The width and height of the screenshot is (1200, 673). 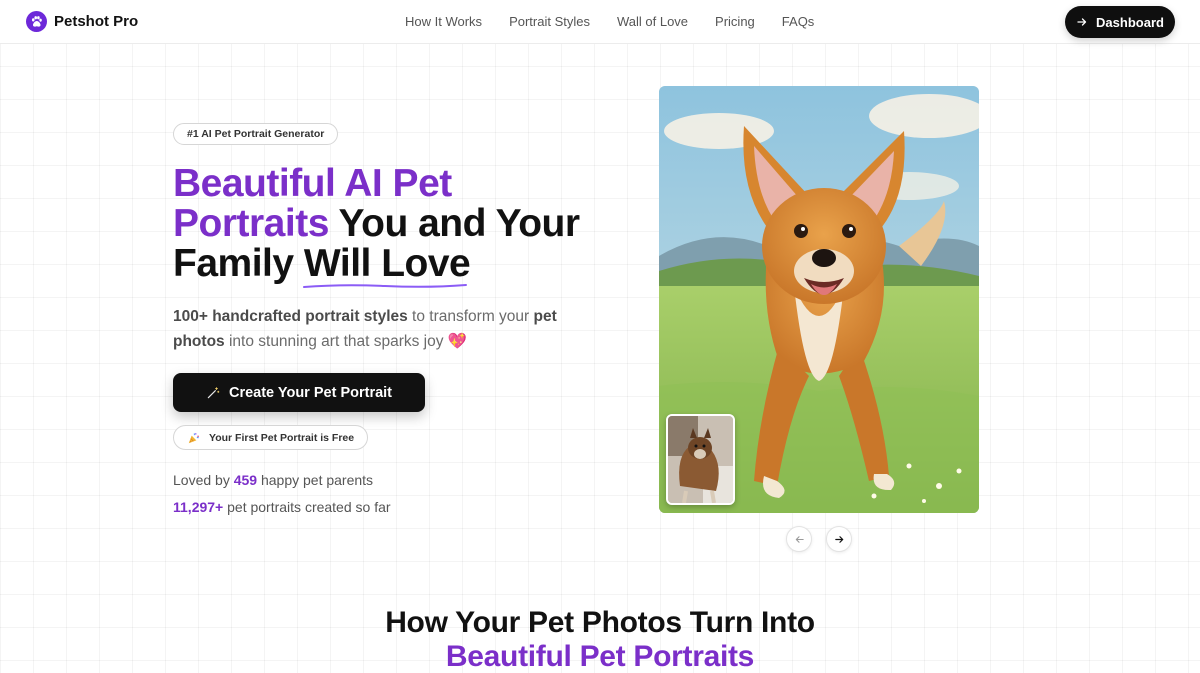 I want to click on stat-happy-parents: Loved by 459 happy pet parents, so click(x=273, y=480).